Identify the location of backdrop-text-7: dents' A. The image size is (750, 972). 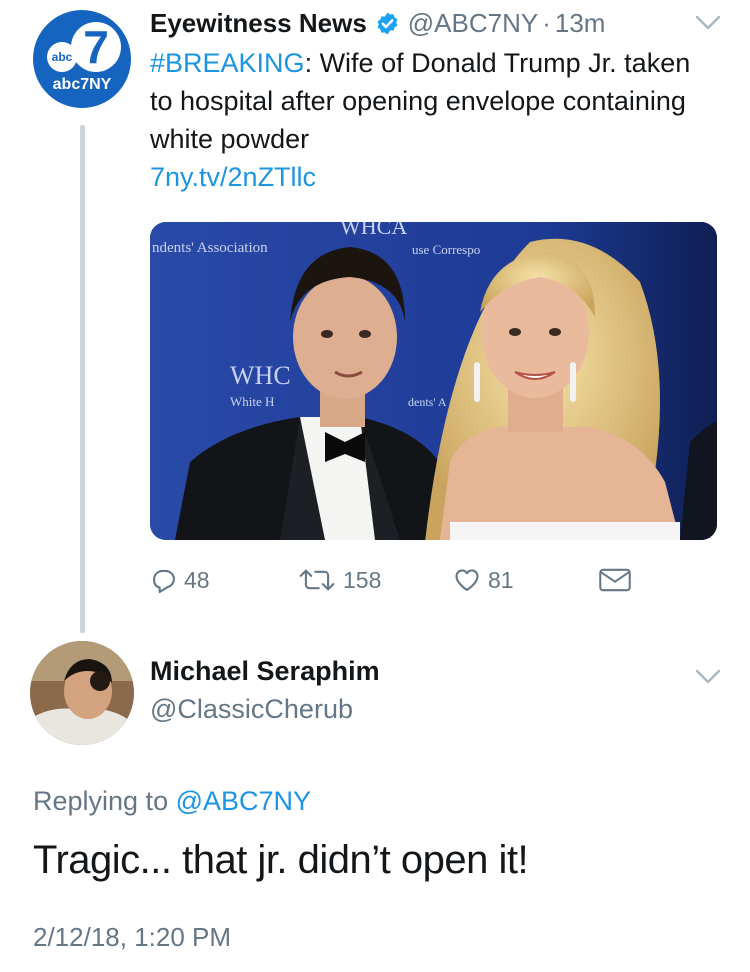
(427, 402).